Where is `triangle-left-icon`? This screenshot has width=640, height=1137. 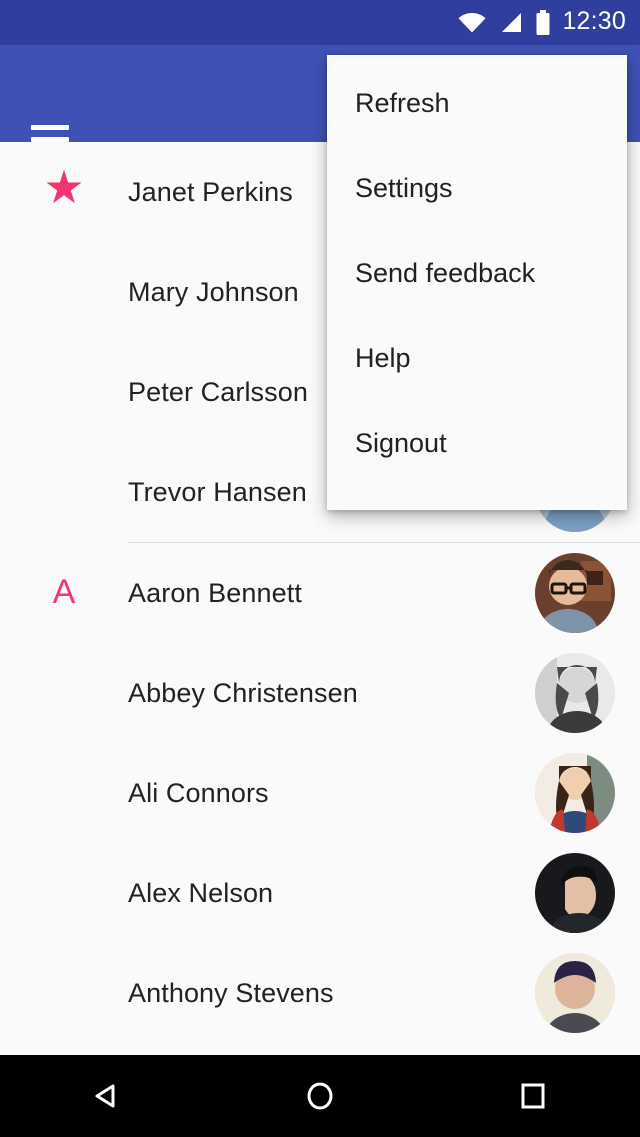 triangle-left-icon is located at coordinates (105, 1096).